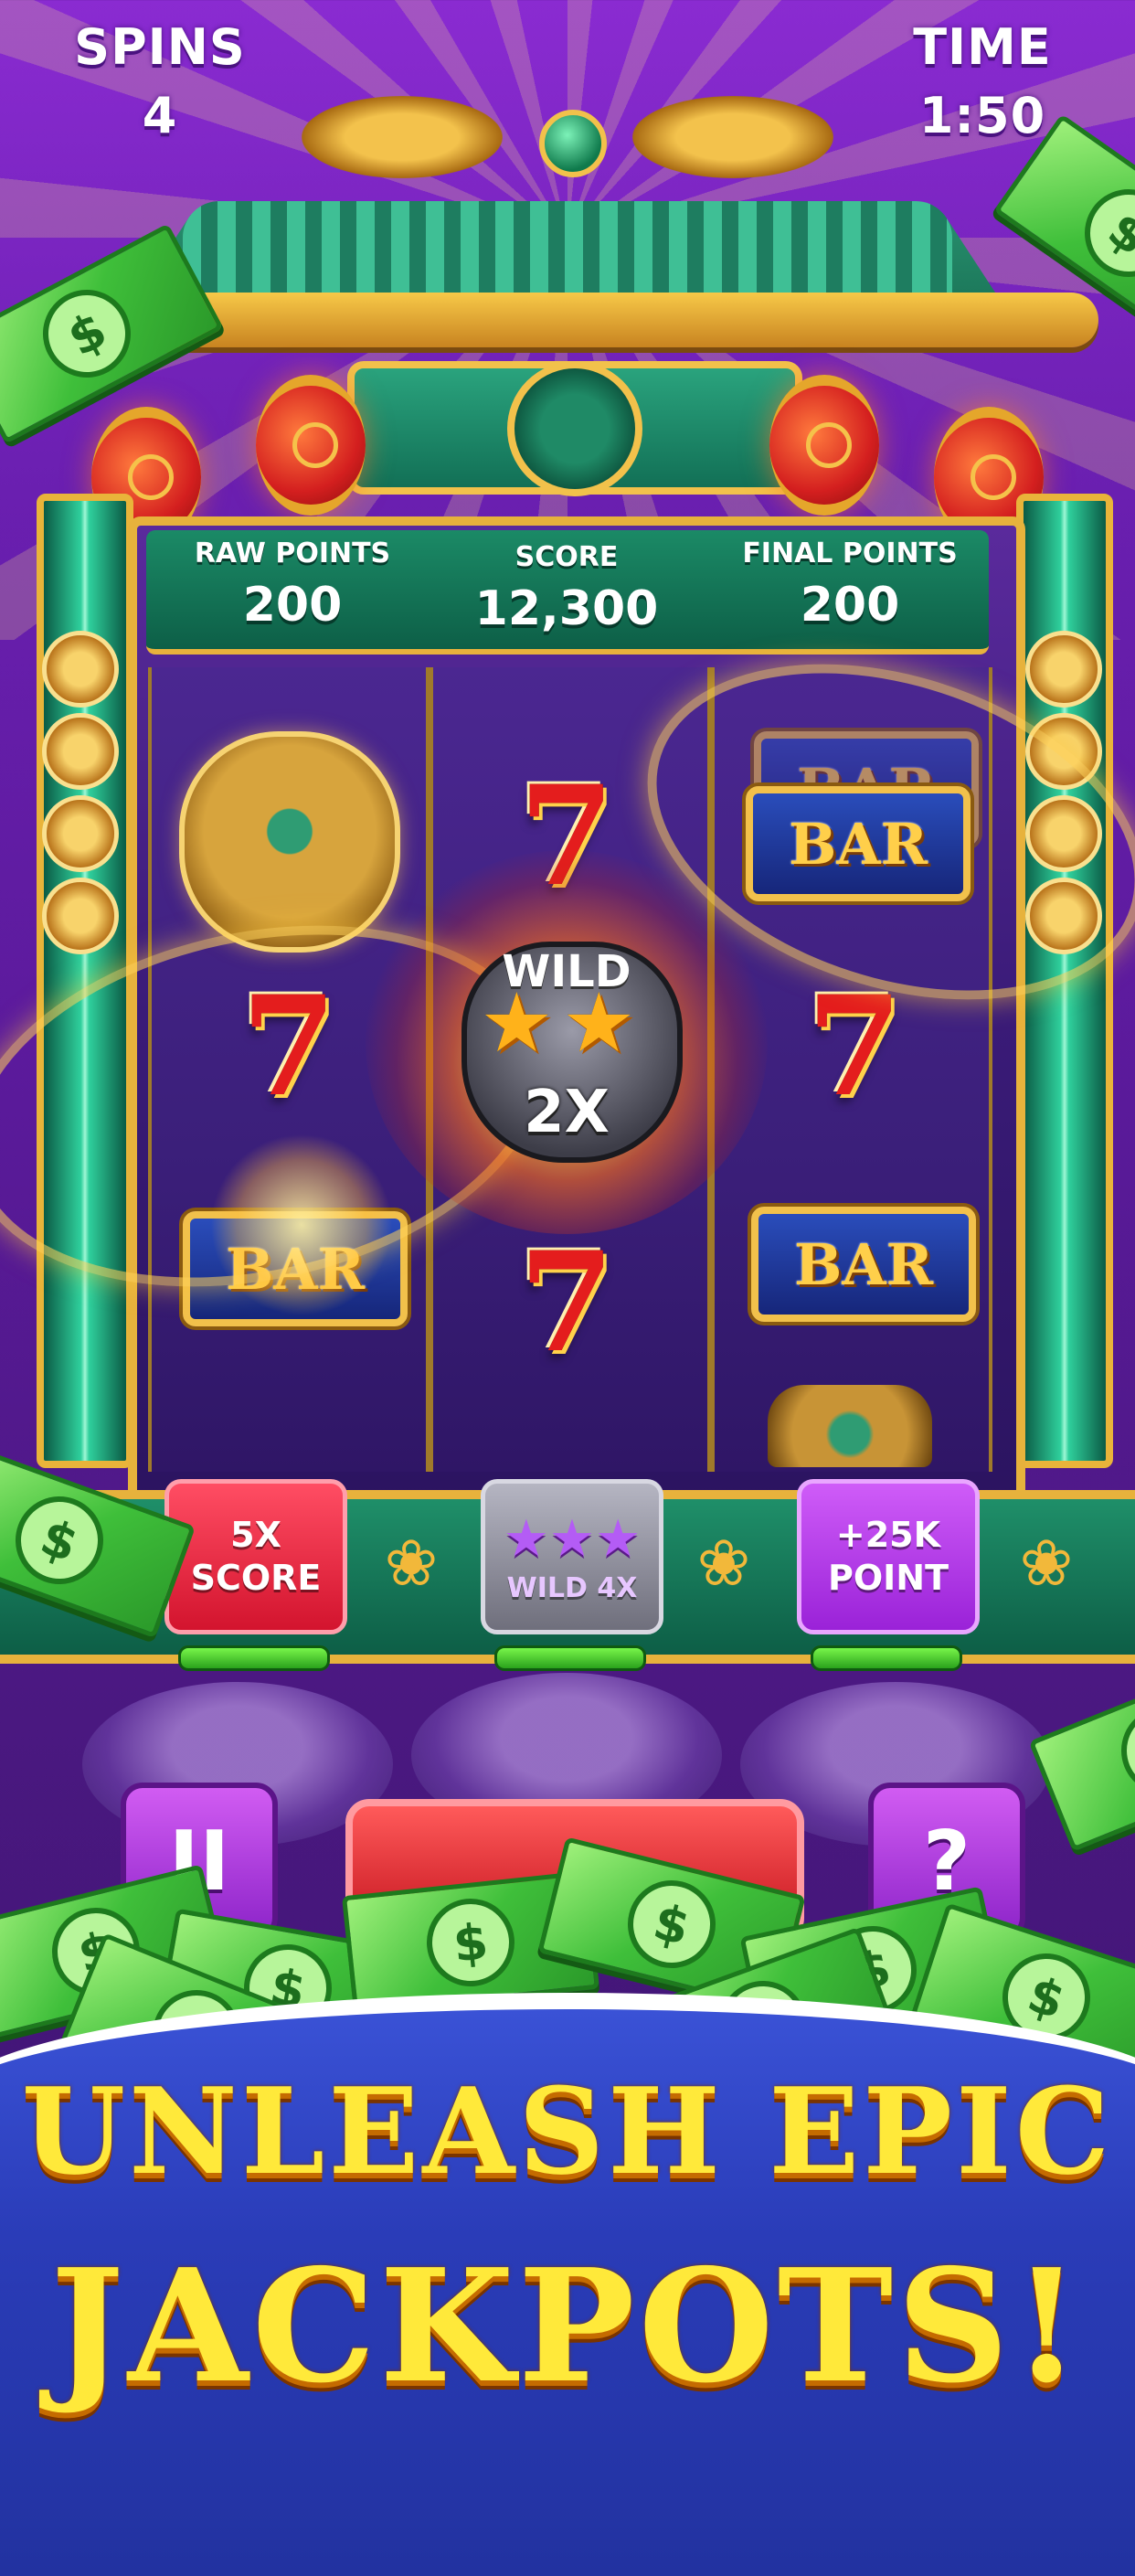 Image resolution: width=1135 pixels, height=2576 pixels. Describe the element at coordinates (292, 553) in the screenshot. I see `raw-points-label: RAW POINTS` at that location.